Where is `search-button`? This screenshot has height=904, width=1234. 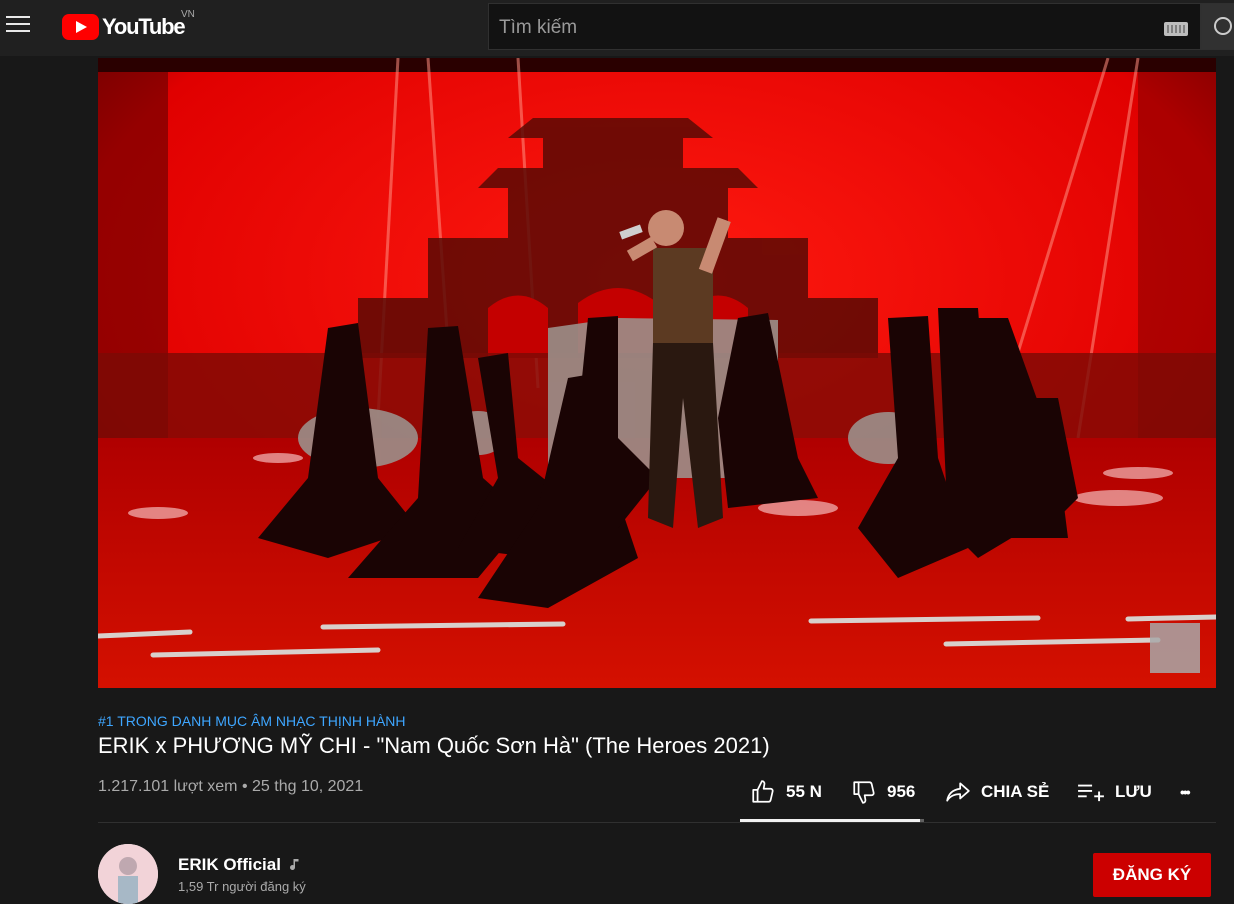 search-button is located at coordinates (1217, 26).